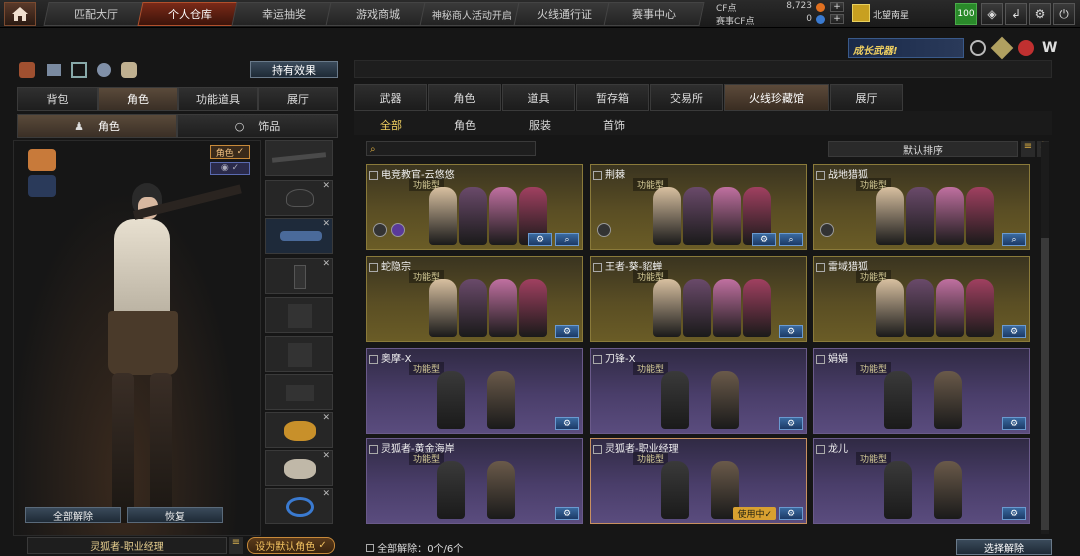 The image size is (1080, 556). What do you see at coordinates (837, 7) in the screenshot?
I see `add-cf-button: +` at bounding box center [837, 7].